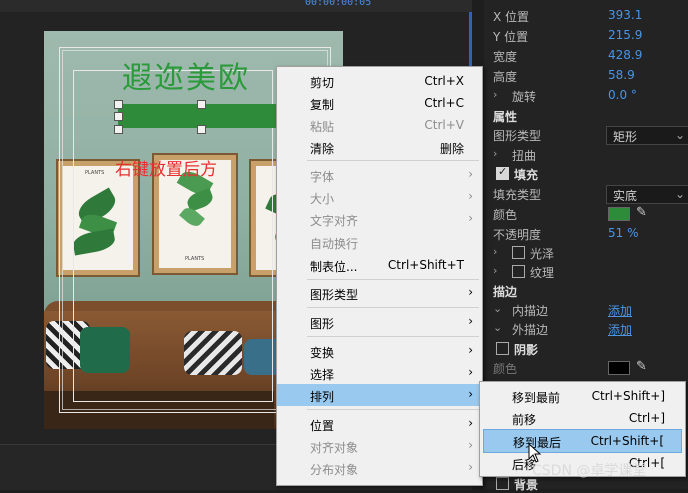  Describe the element at coordinates (393, 307) in the screenshot. I see `menu-separator` at that location.